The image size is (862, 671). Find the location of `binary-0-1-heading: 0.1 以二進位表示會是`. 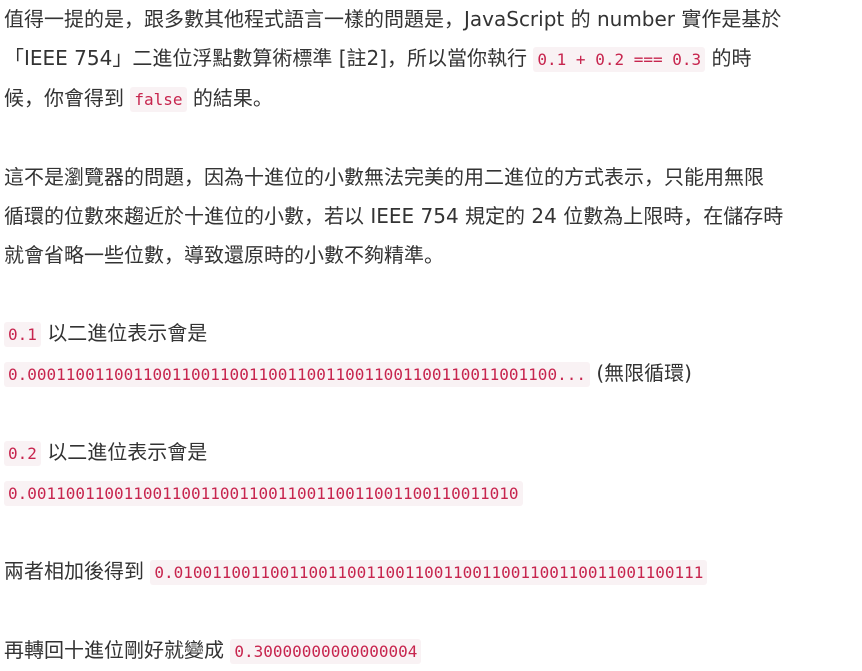

binary-0-1-heading: 0.1 以二進位表示會是 is located at coordinates (431, 334).